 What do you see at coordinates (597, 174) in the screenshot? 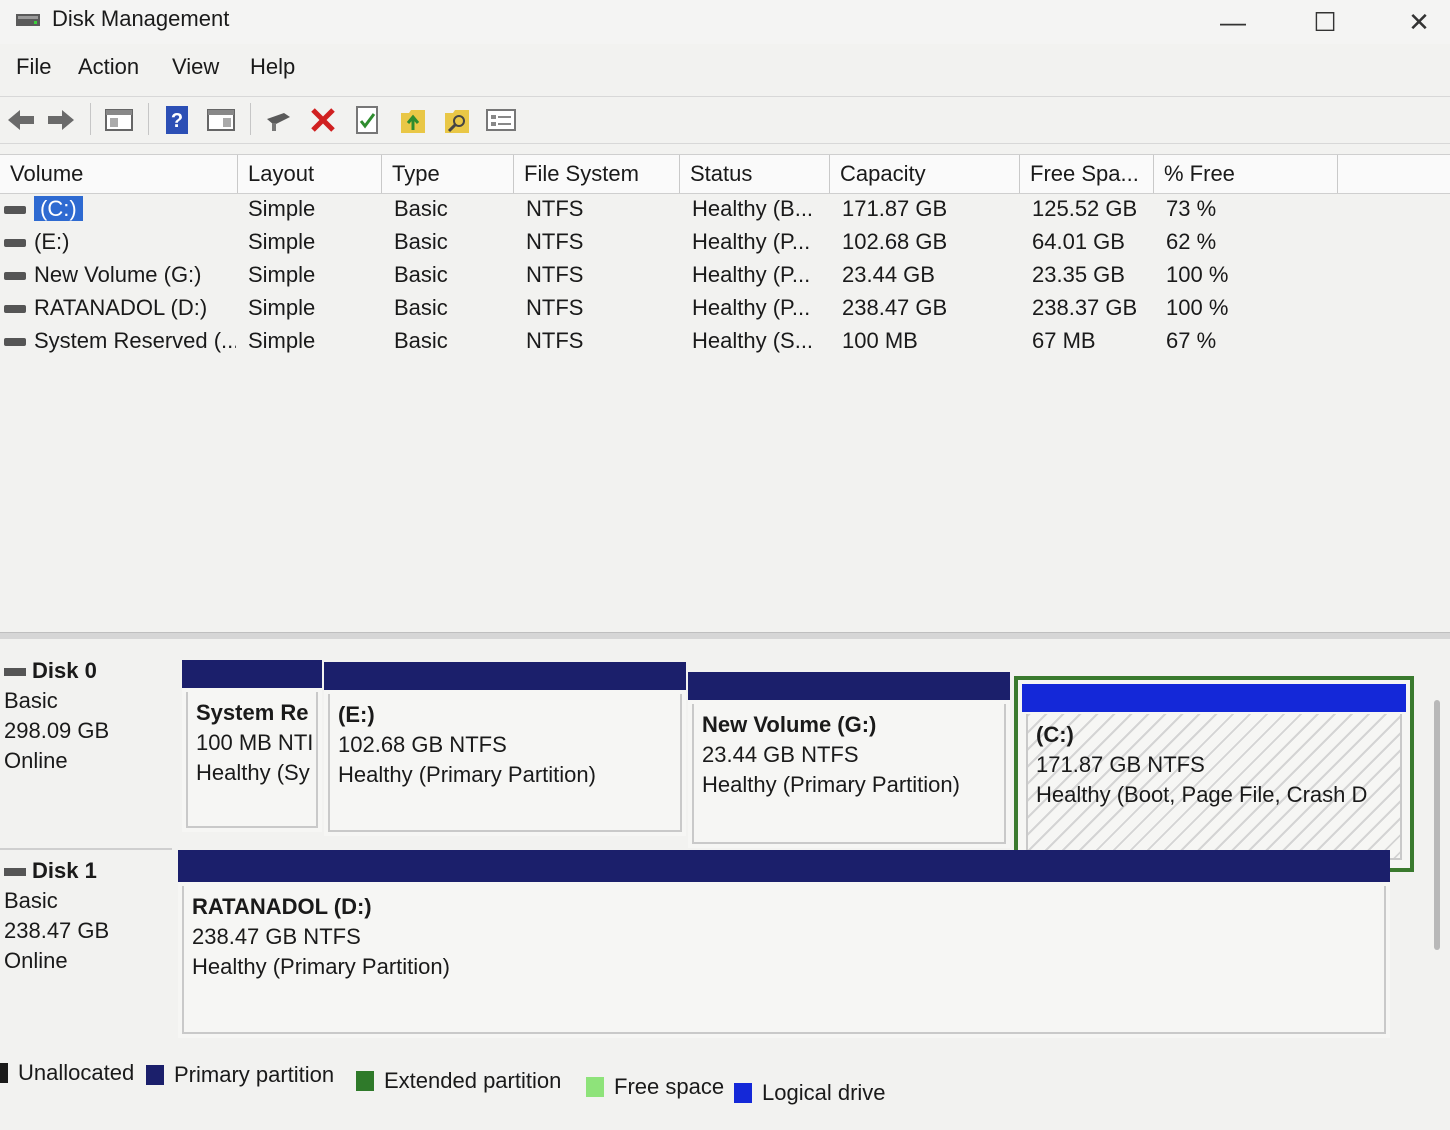
I see `col-file-system: File System` at bounding box center [597, 174].